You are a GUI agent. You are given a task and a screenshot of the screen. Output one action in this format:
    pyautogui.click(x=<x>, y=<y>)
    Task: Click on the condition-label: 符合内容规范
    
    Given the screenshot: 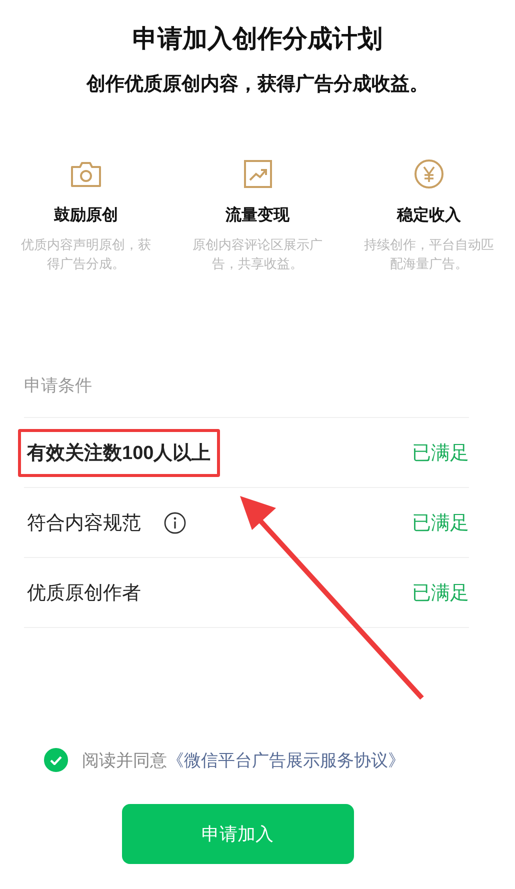 What is the action you would take?
    pyautogui.click(x=84, y=524)
    